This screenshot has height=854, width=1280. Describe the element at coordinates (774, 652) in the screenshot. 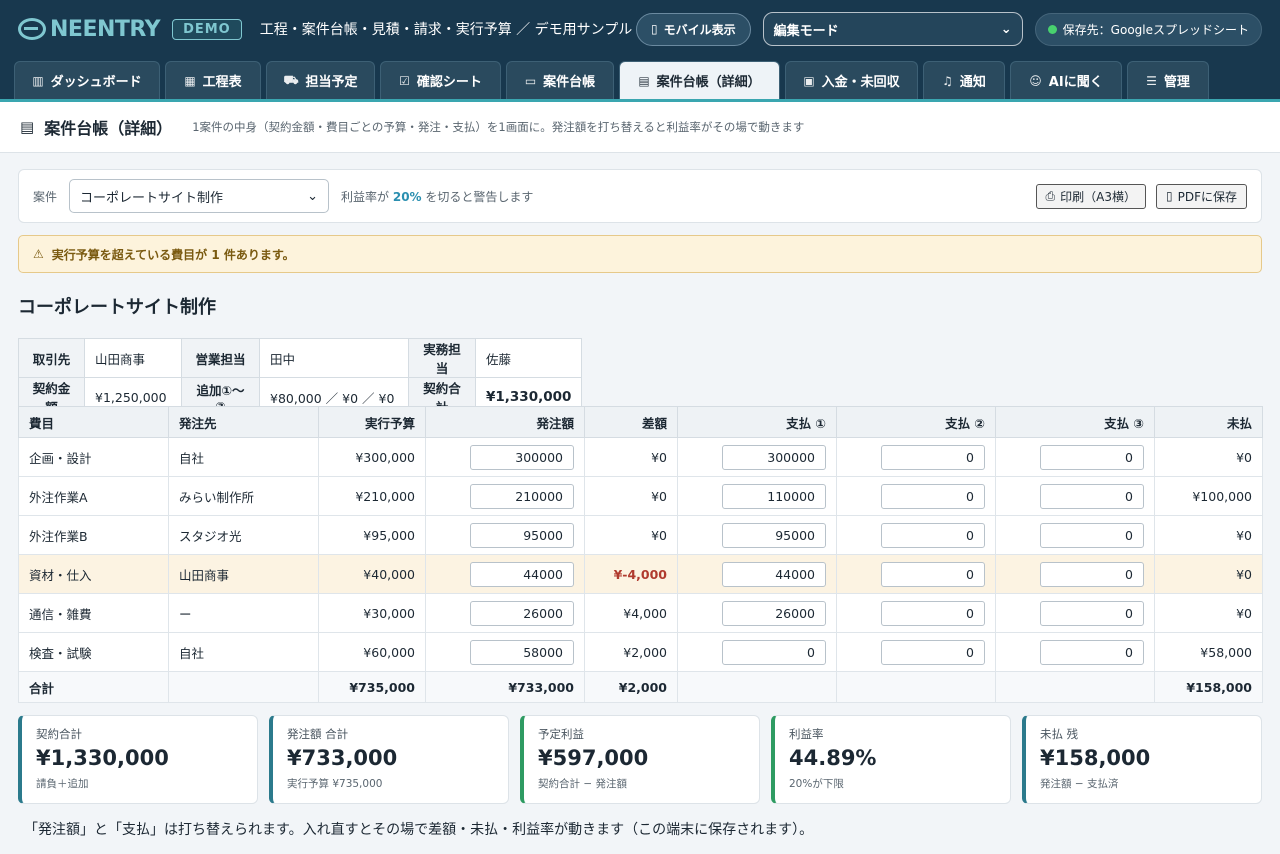

I see `payment-1-input: 0` at that location.